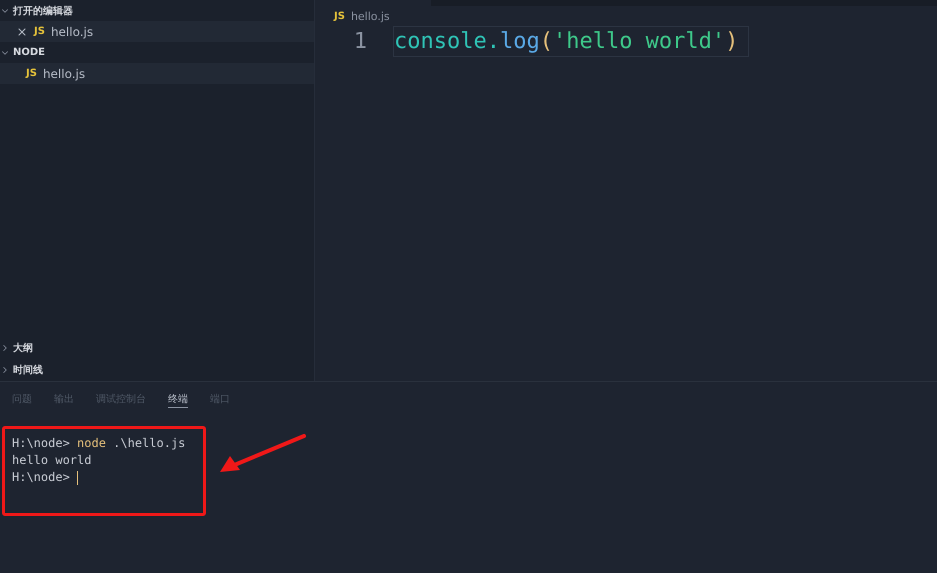  What do you see at coordinates (178, 400) in the screenshot?
I see `panel-tab: 终端` at bounding box center [178, 400].